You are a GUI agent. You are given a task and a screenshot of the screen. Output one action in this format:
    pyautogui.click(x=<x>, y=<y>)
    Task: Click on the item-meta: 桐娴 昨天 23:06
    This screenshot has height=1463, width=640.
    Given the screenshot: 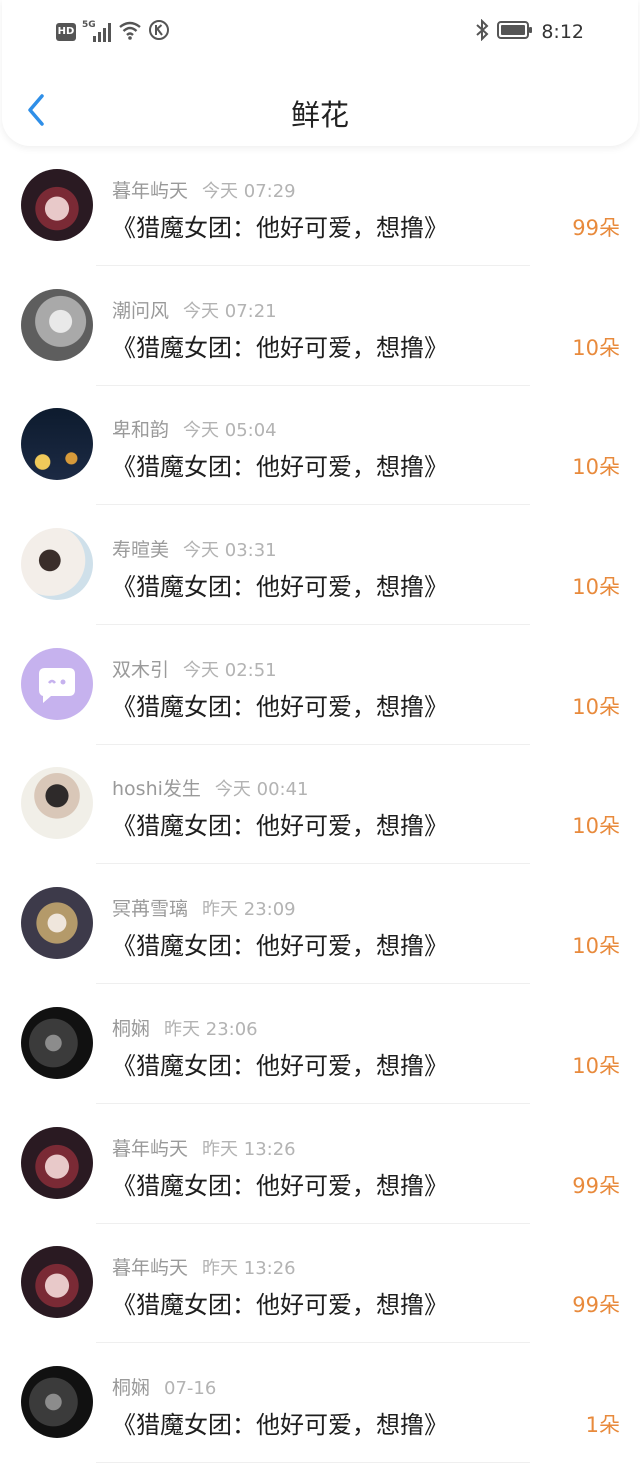 What is the action you would take?
    pyautogui.click(x=185, y=1027)
    